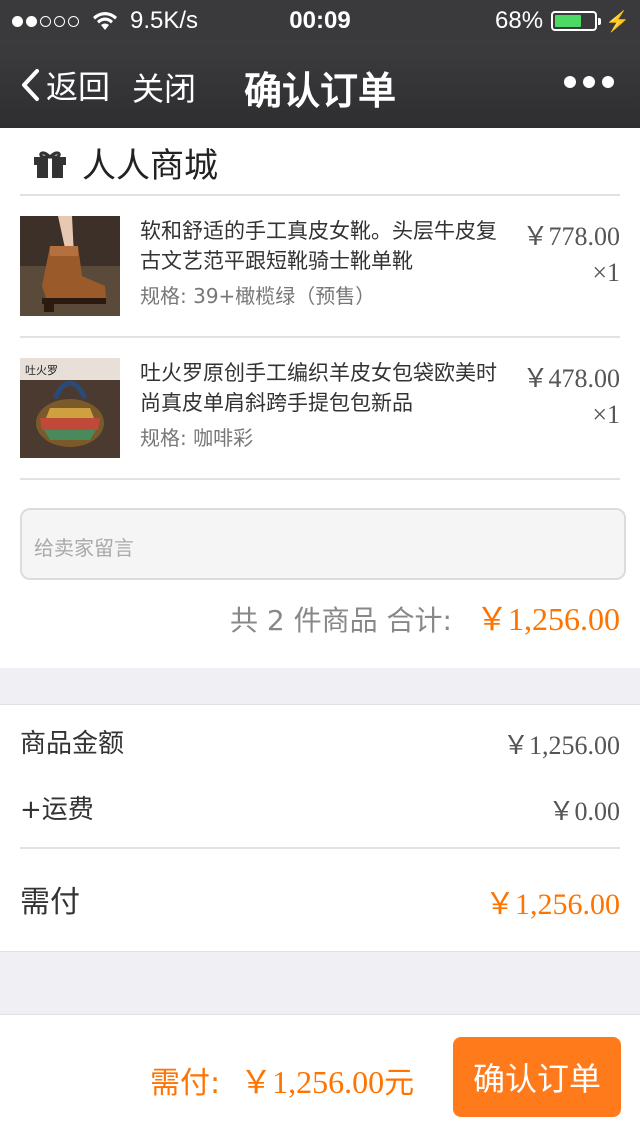  Describe the element at coordinates (399, 1083) in the screenshot. I see `bottom-pay-unit: 元` at that location.